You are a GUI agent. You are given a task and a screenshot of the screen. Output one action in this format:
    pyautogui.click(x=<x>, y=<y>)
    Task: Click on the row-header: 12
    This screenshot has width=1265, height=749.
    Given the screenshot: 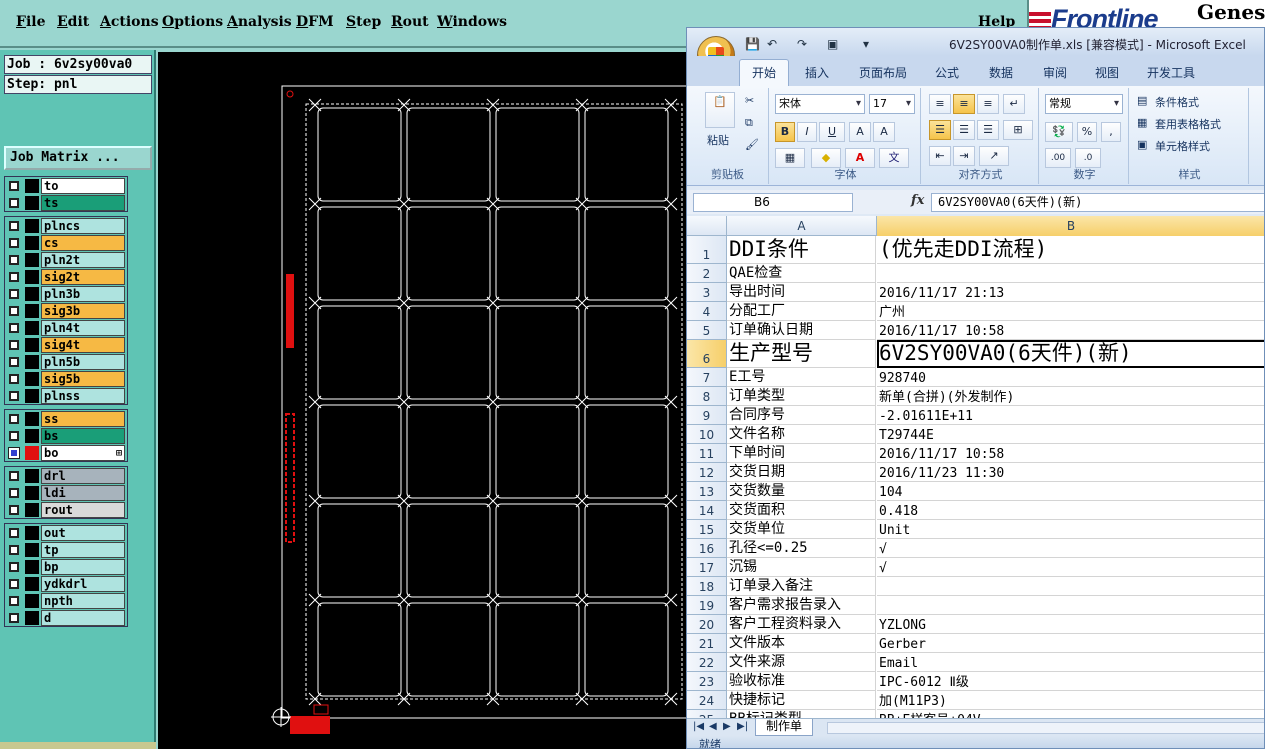 What is the action you would take?
    pyautogui.click(x=707, y=472)
    